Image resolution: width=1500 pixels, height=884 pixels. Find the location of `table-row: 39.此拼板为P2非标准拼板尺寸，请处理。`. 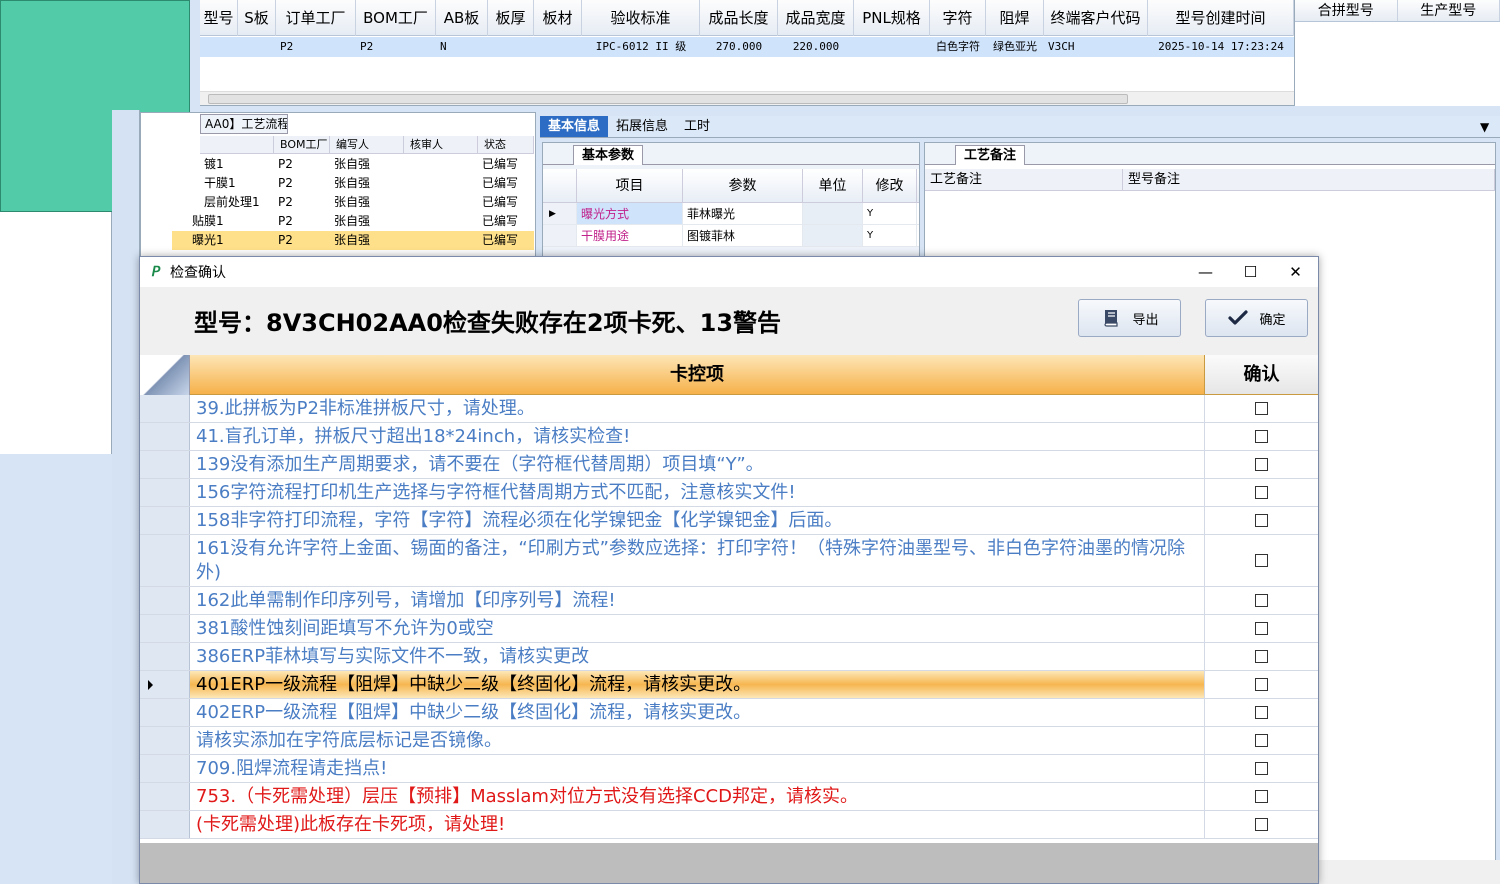

table-row: 39.此拼板为P2非标准拼板尺寸，请处理。 is located at coordinates (729, 409).